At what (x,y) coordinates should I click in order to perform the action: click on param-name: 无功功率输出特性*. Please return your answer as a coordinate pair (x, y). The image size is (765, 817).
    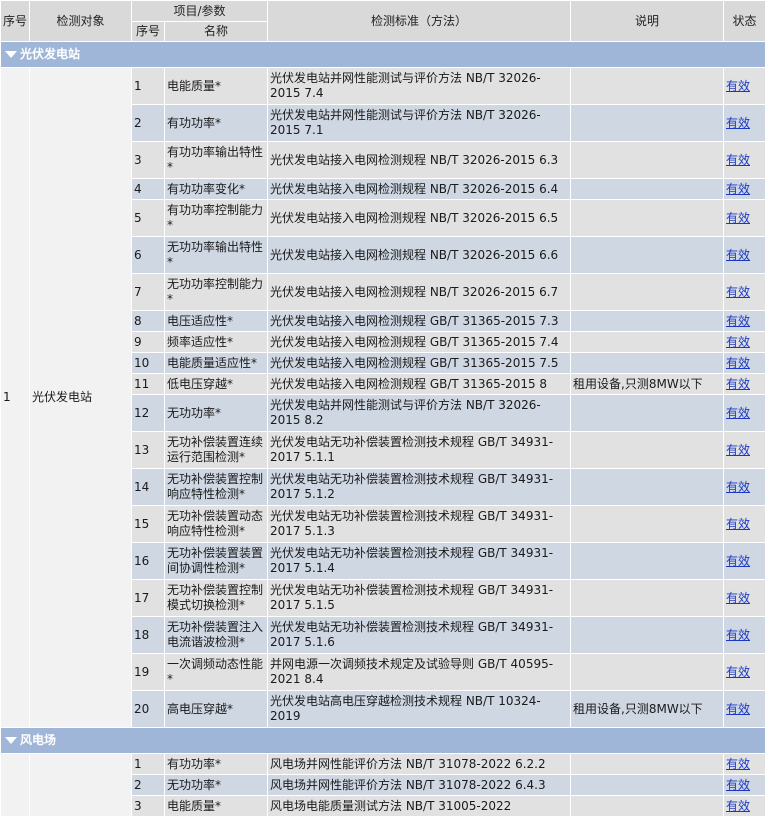
    Looking at the image, I should click on (216, 255).